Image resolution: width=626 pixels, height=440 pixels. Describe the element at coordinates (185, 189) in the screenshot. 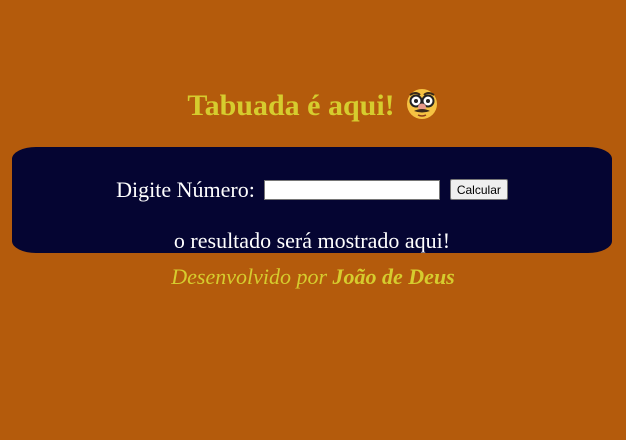

I see `number-label: Digite Número:` at that location.